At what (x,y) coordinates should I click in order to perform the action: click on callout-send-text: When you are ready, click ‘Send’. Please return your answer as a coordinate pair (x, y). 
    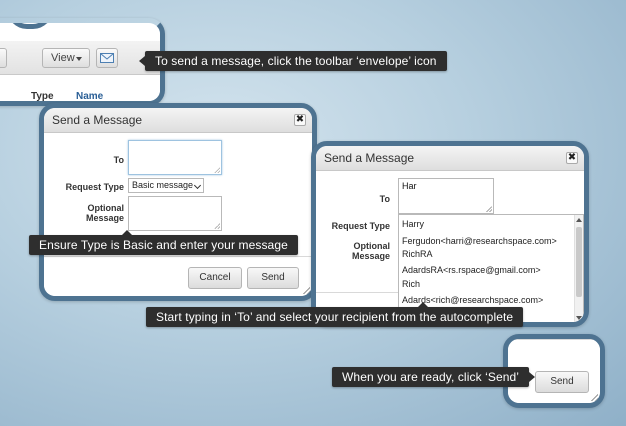
    Looking at the image, I should click on (431, 377).